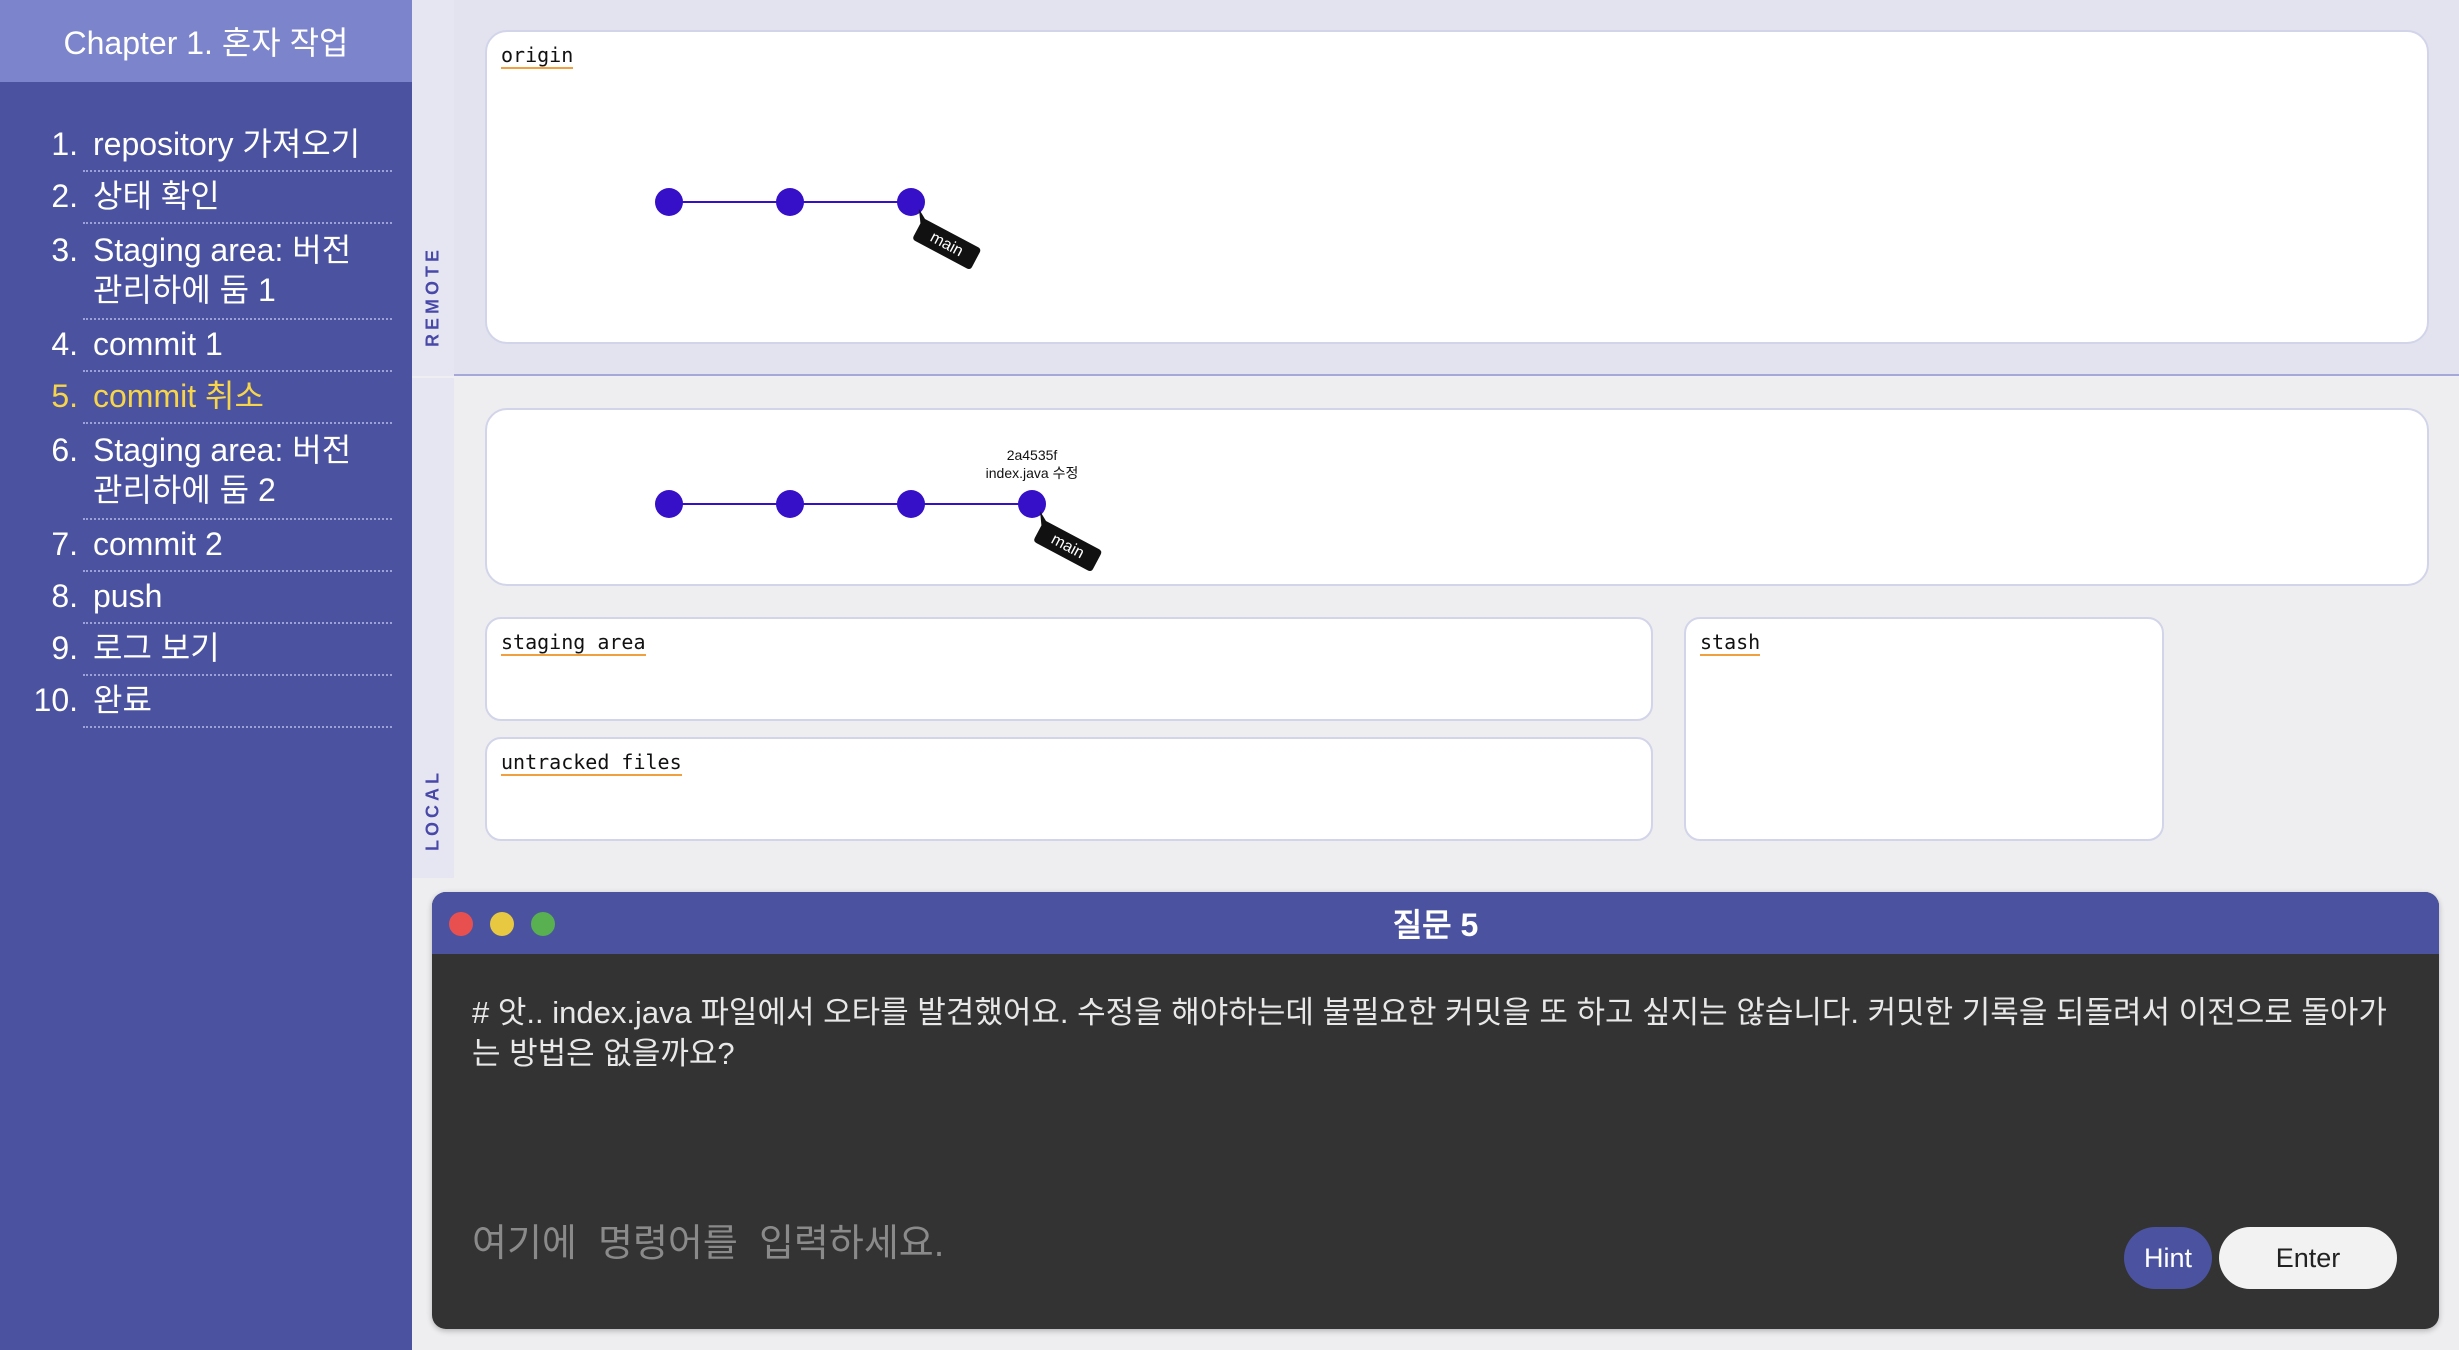 Image resolution: width=2459 pixels, height=1350 pixels. I want to click on remote-label: REMOTE, so click(432, 296).